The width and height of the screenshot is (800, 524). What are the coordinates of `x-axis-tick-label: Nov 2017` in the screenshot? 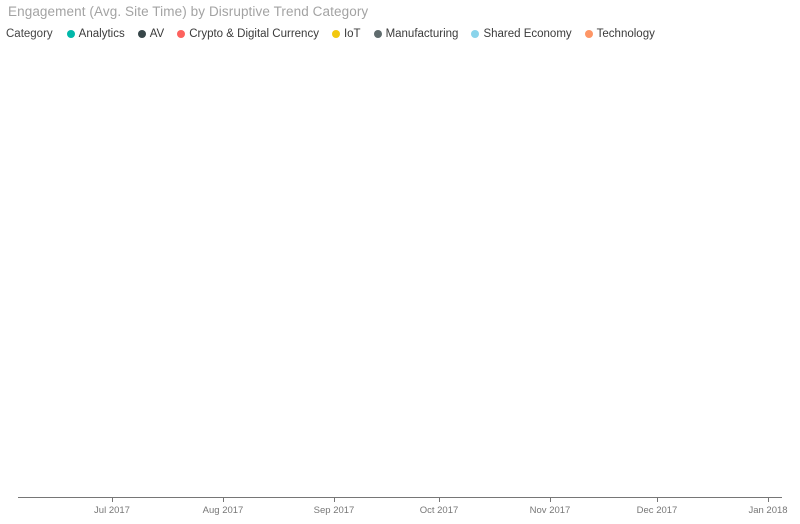 It's located at (550, 510).